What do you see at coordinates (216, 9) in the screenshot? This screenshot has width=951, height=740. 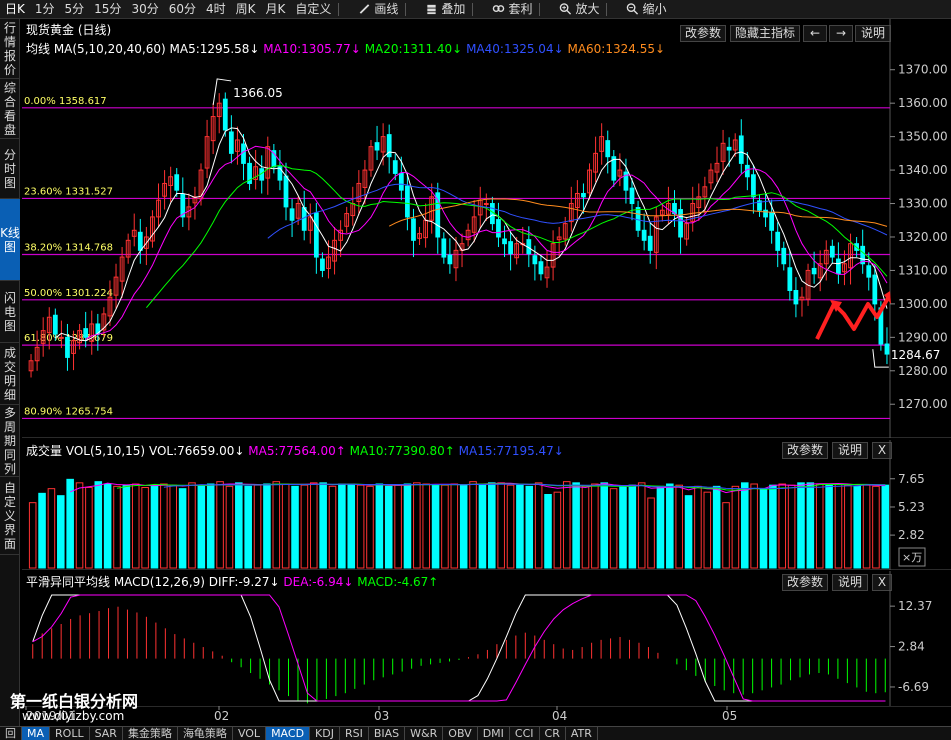 I see `period-tab-6: 4时` at bounding box center [216, 9].